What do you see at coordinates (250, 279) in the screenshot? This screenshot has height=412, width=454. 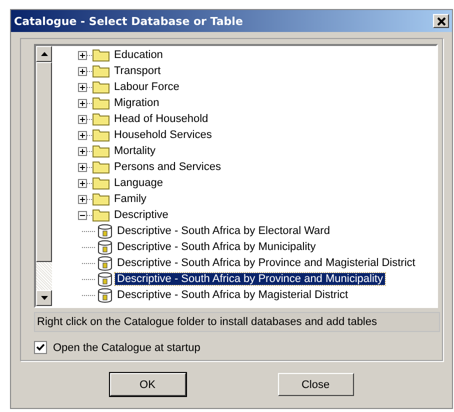 I see `tree-item: Descriptive - South Africa by Province and Municipality` at bounding box center [250, 279].